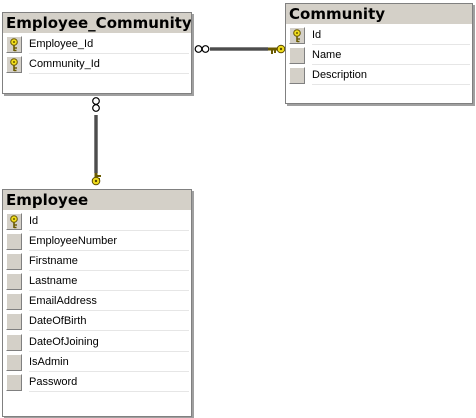 The height and width of the screenshot is (418, 476). I want to click on column-row: DateOfBirth, so click(97, 323).